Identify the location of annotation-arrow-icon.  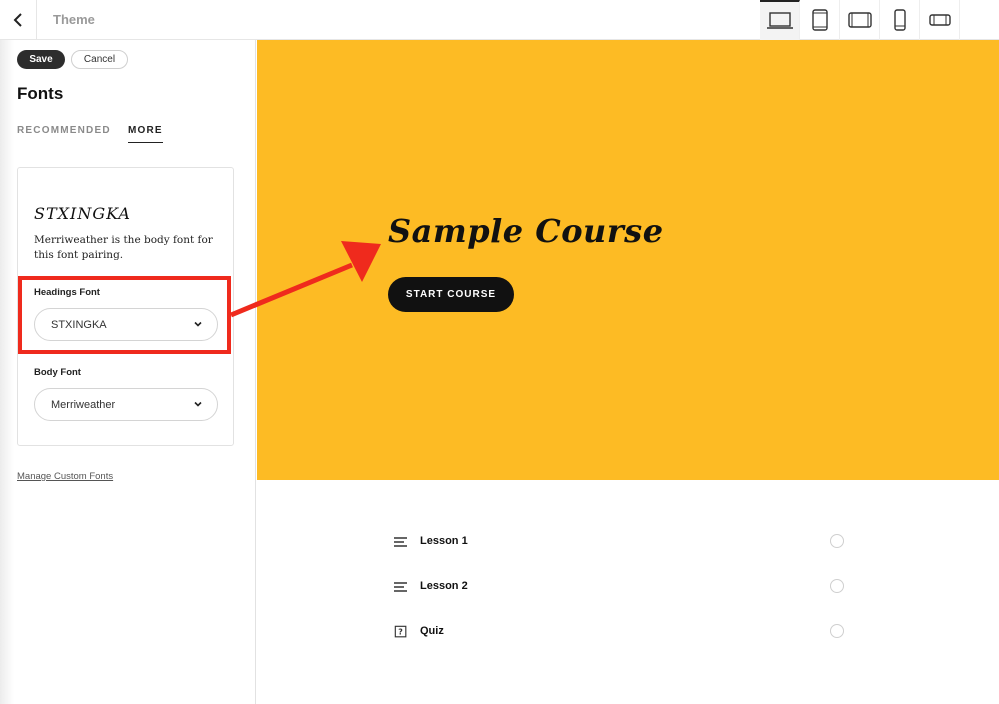
(305, 279).